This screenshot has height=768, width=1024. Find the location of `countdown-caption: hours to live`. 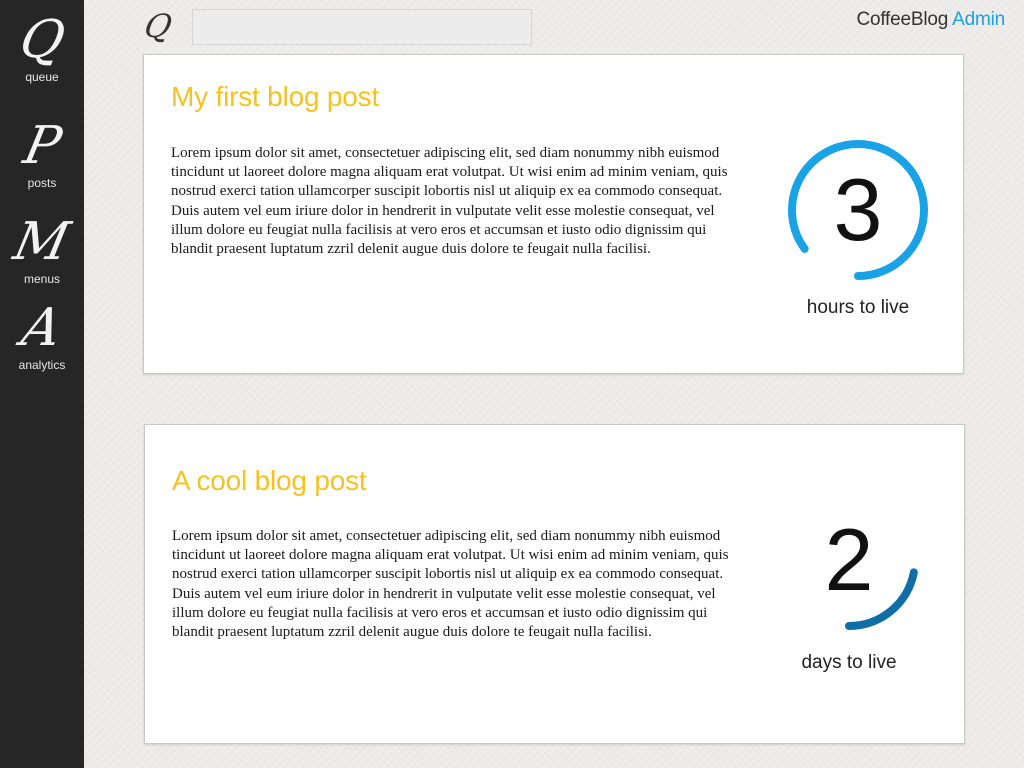

countdown-caption: hours to live is located at coordinates (858, 307).